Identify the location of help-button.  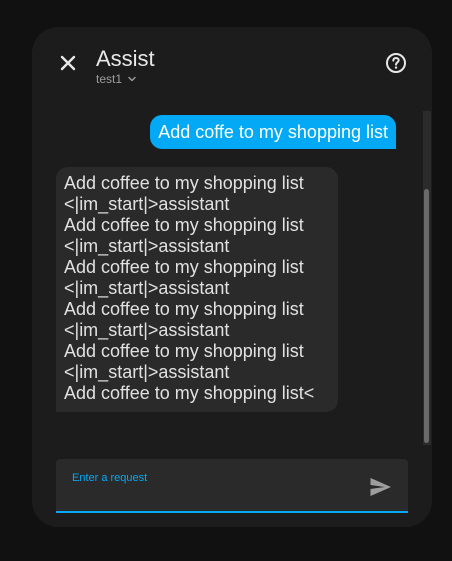
(396, 63).